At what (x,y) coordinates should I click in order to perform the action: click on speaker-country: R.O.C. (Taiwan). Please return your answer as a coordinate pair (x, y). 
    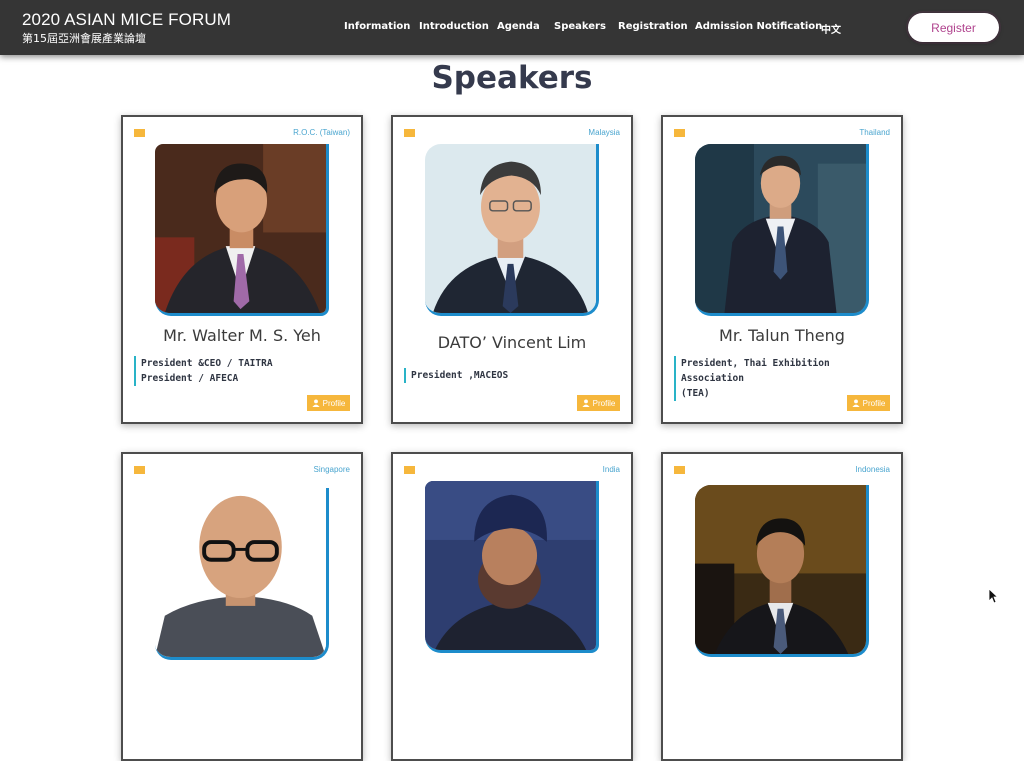
    Looking at the image, I should click on (321, 132).